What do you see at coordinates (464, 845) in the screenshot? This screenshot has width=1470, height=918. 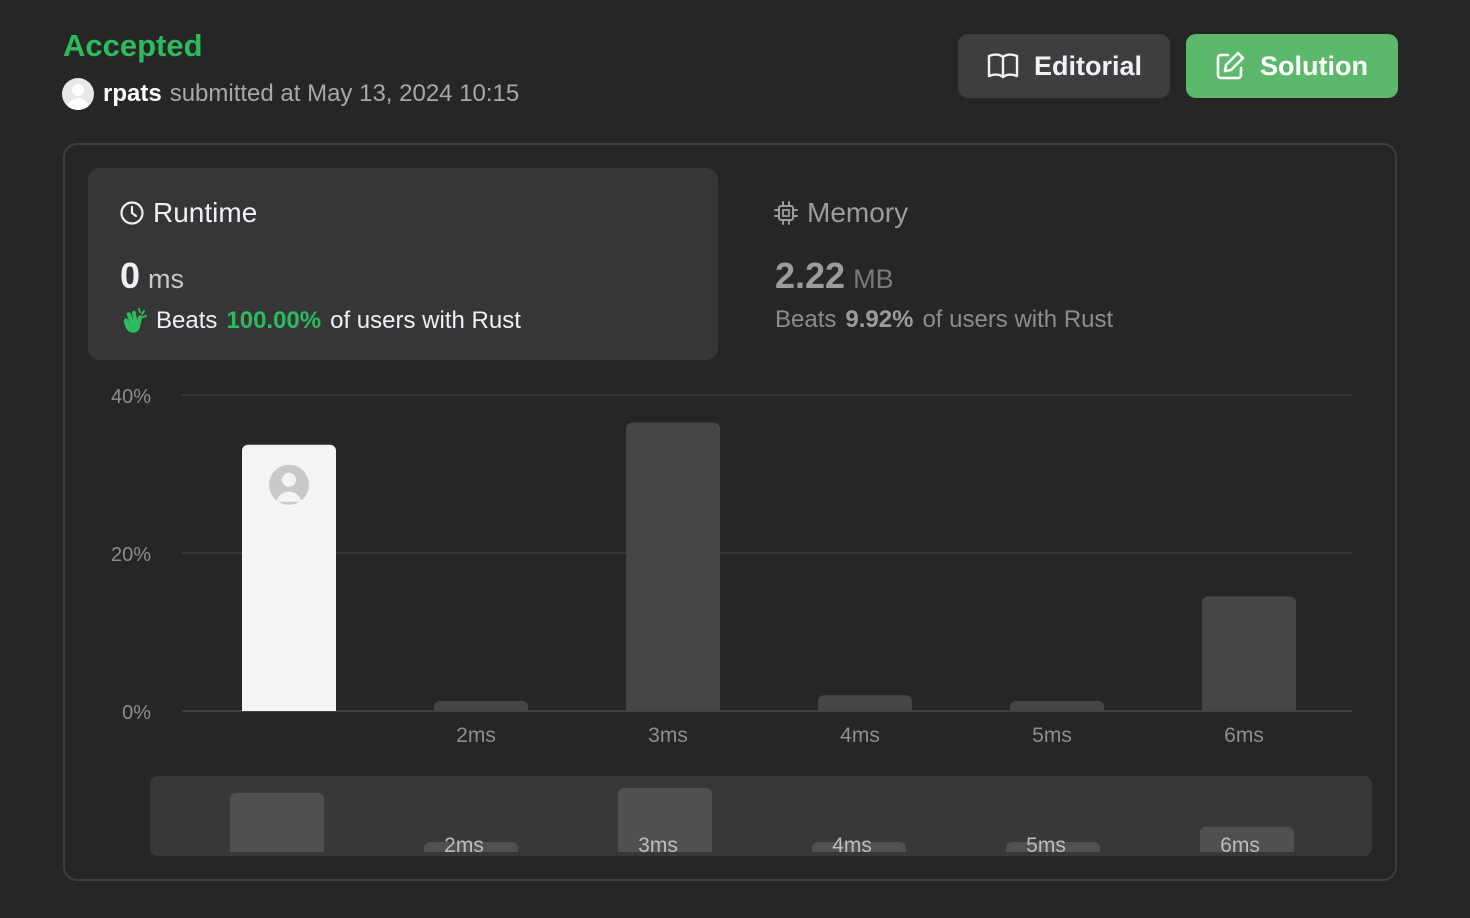 I see `minimap-label: 2ms` at bounding box center [464, 845].